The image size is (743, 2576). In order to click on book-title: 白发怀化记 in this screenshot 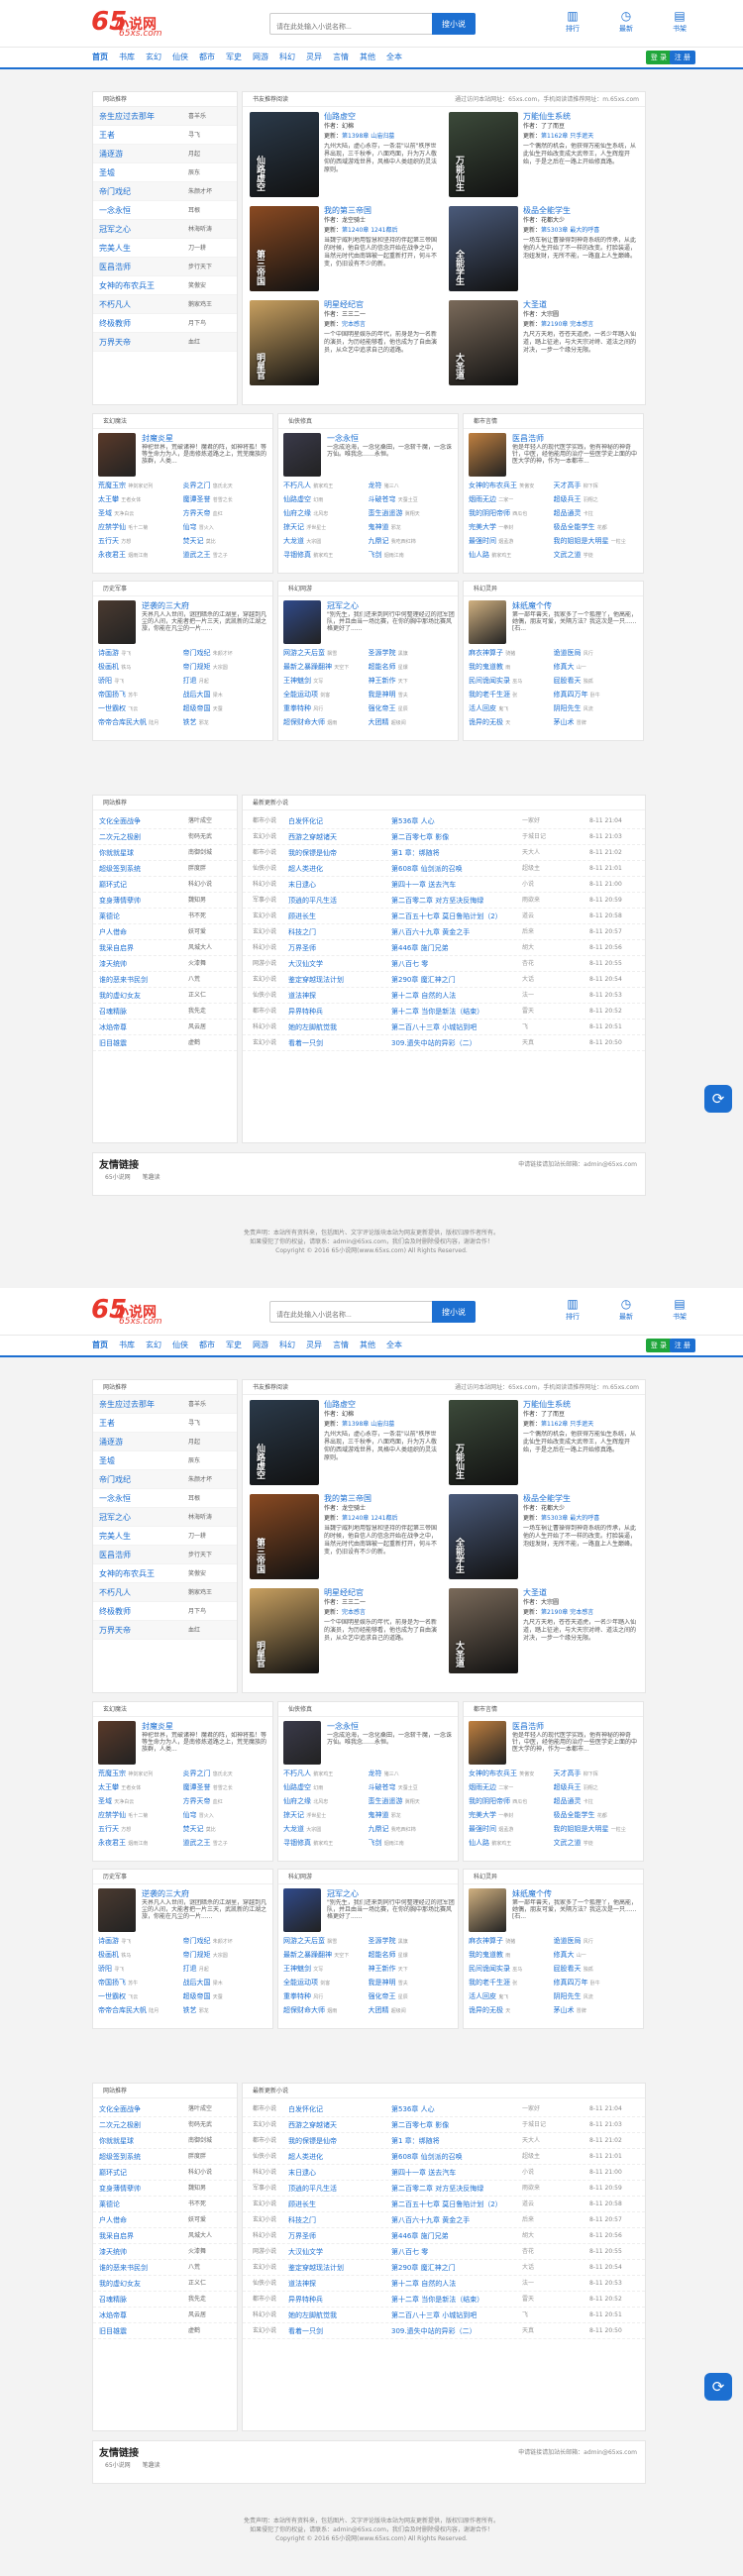, I will do `click(306, 821)`.